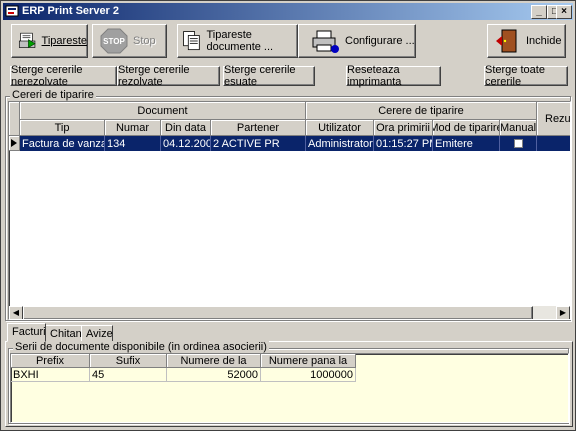 This screenshot has width=576, height=431. I want to click on title-bar: ERP Print Server 2 _ □ ×, so click(288, 11).